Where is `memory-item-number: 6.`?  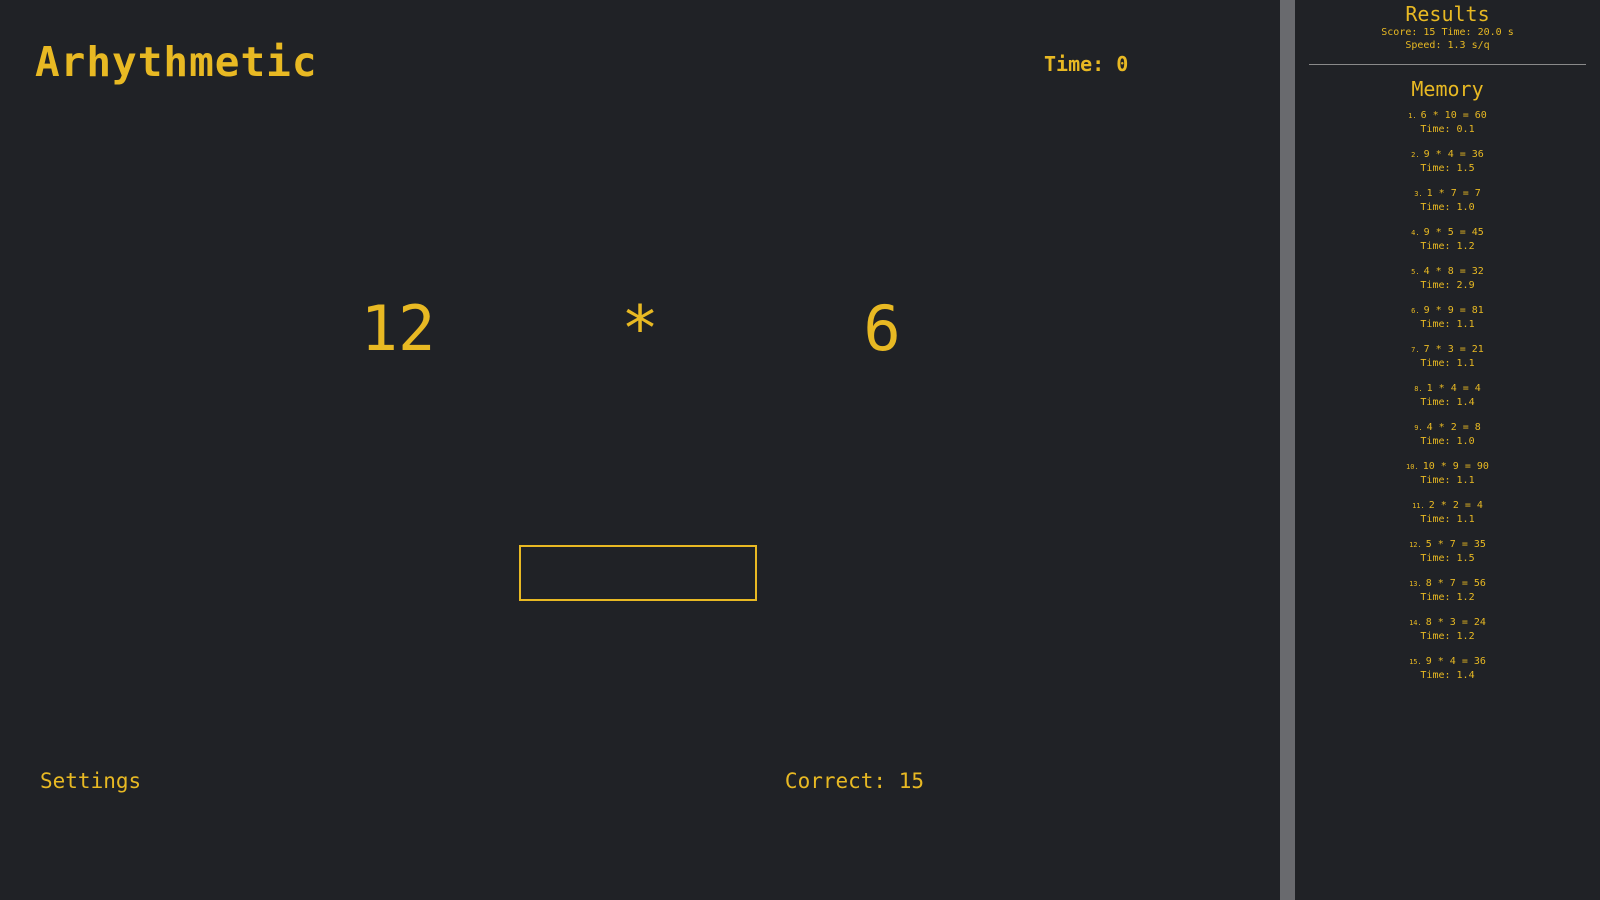 memory-item-number: 6. is located at coordinates (1415, 311).